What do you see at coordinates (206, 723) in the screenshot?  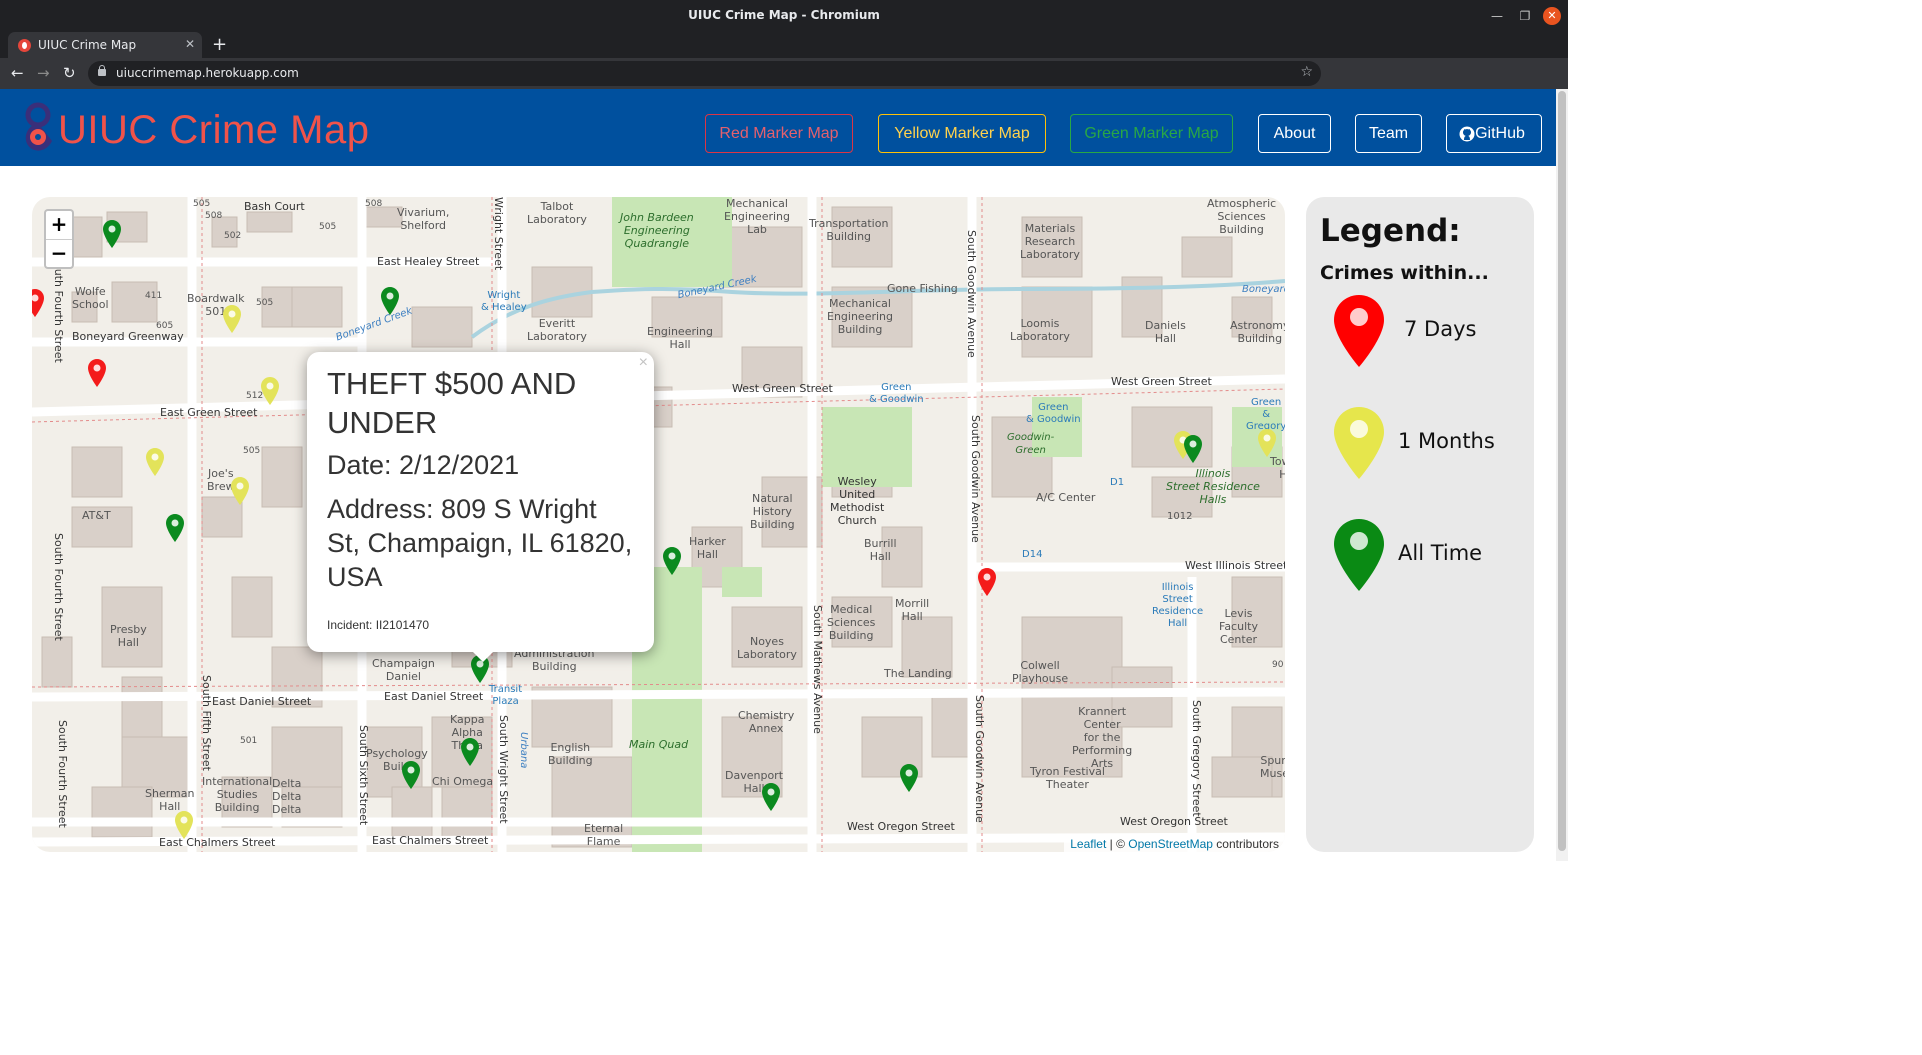 I see `street-label: South Fifth Street` at bounding box center [206, 723].